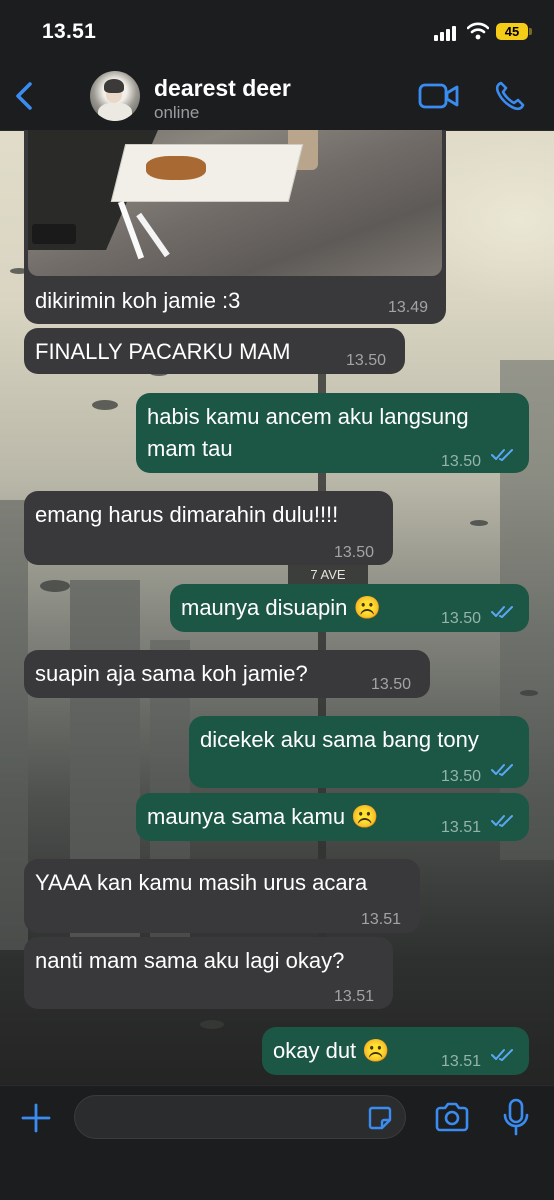 This screenshot has height=1200, width=554. I want to click on sticker-icon, so click(380, 1118).